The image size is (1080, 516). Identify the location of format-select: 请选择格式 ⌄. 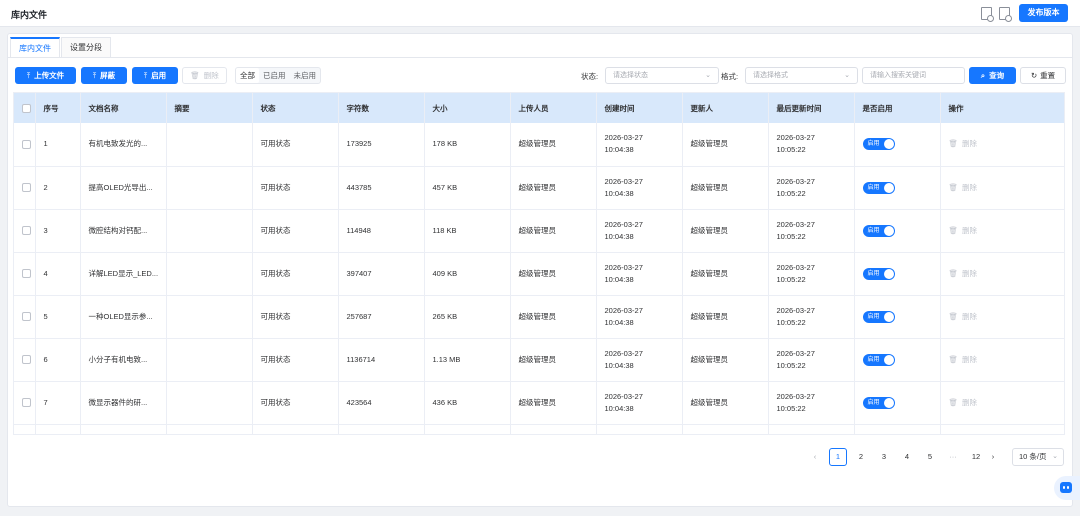
(801, 75).